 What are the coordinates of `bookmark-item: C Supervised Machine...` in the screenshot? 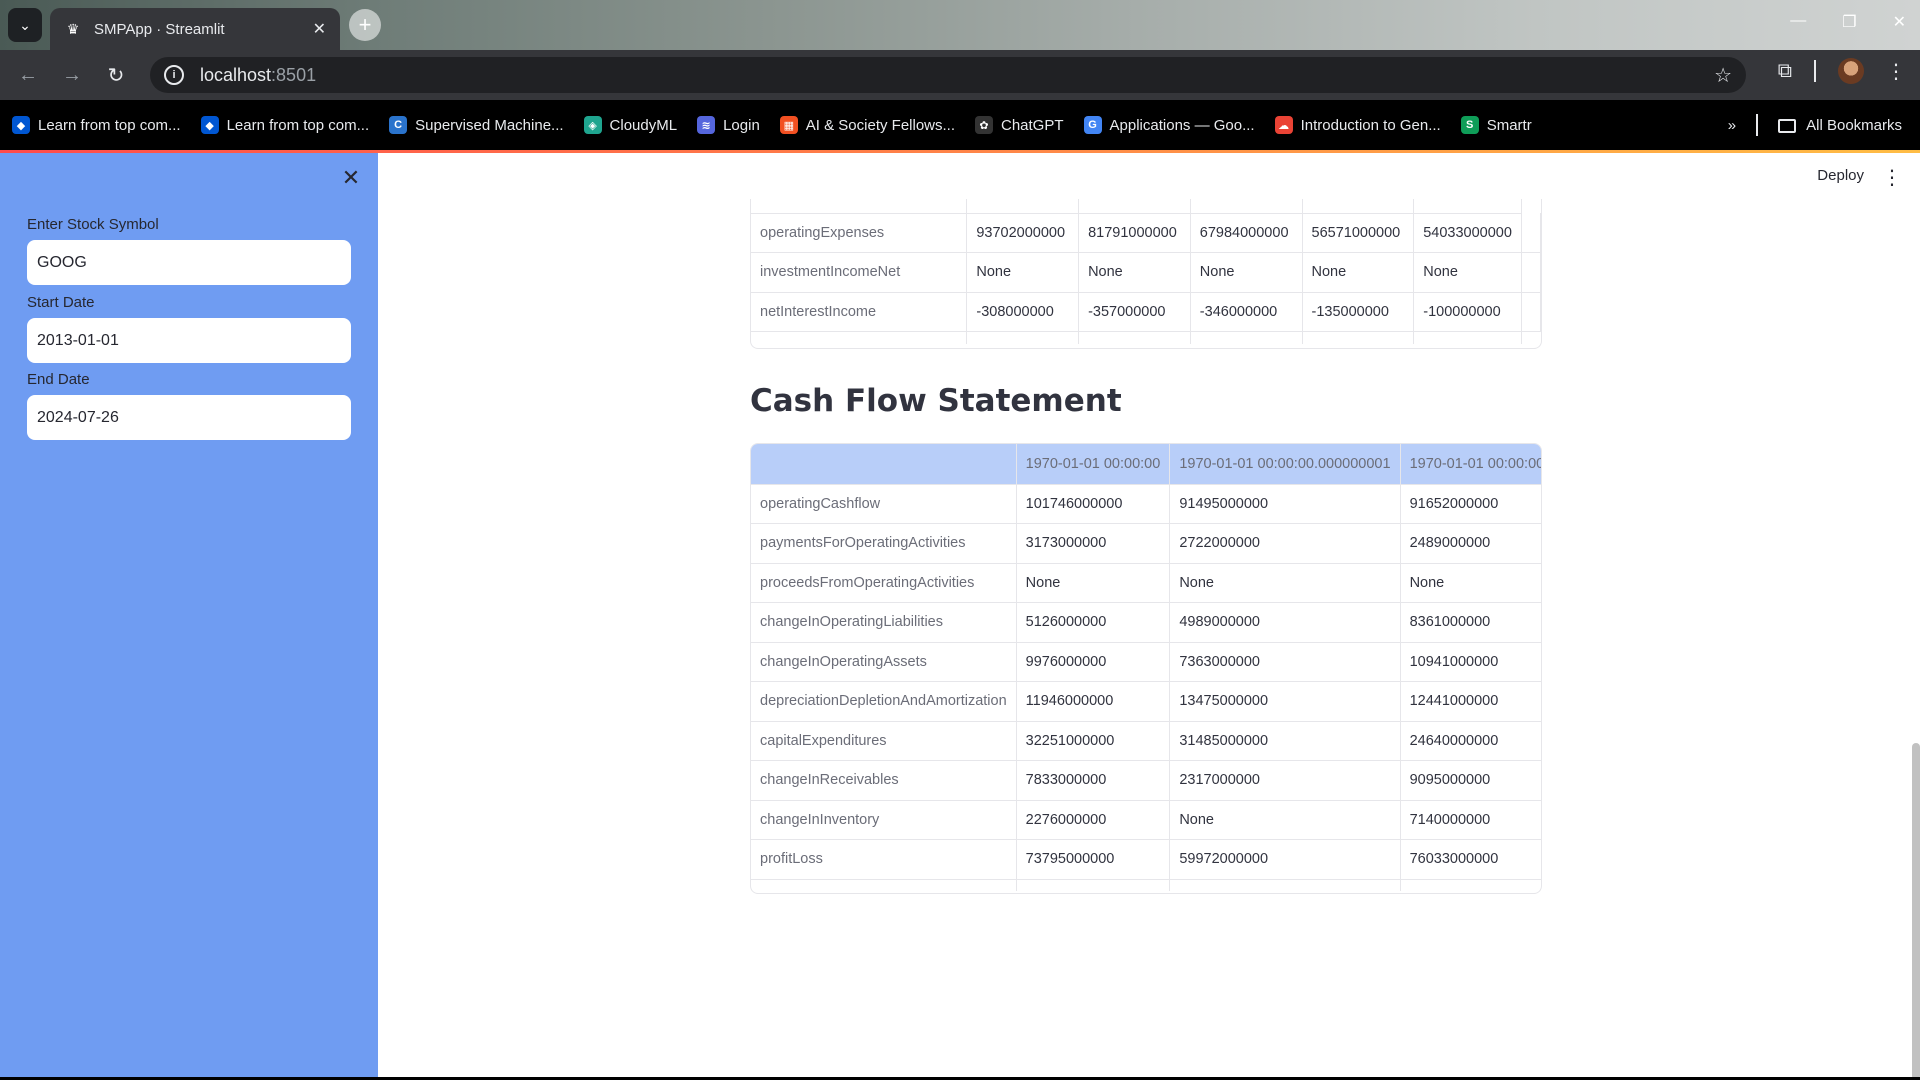 It's located at (476, 125).